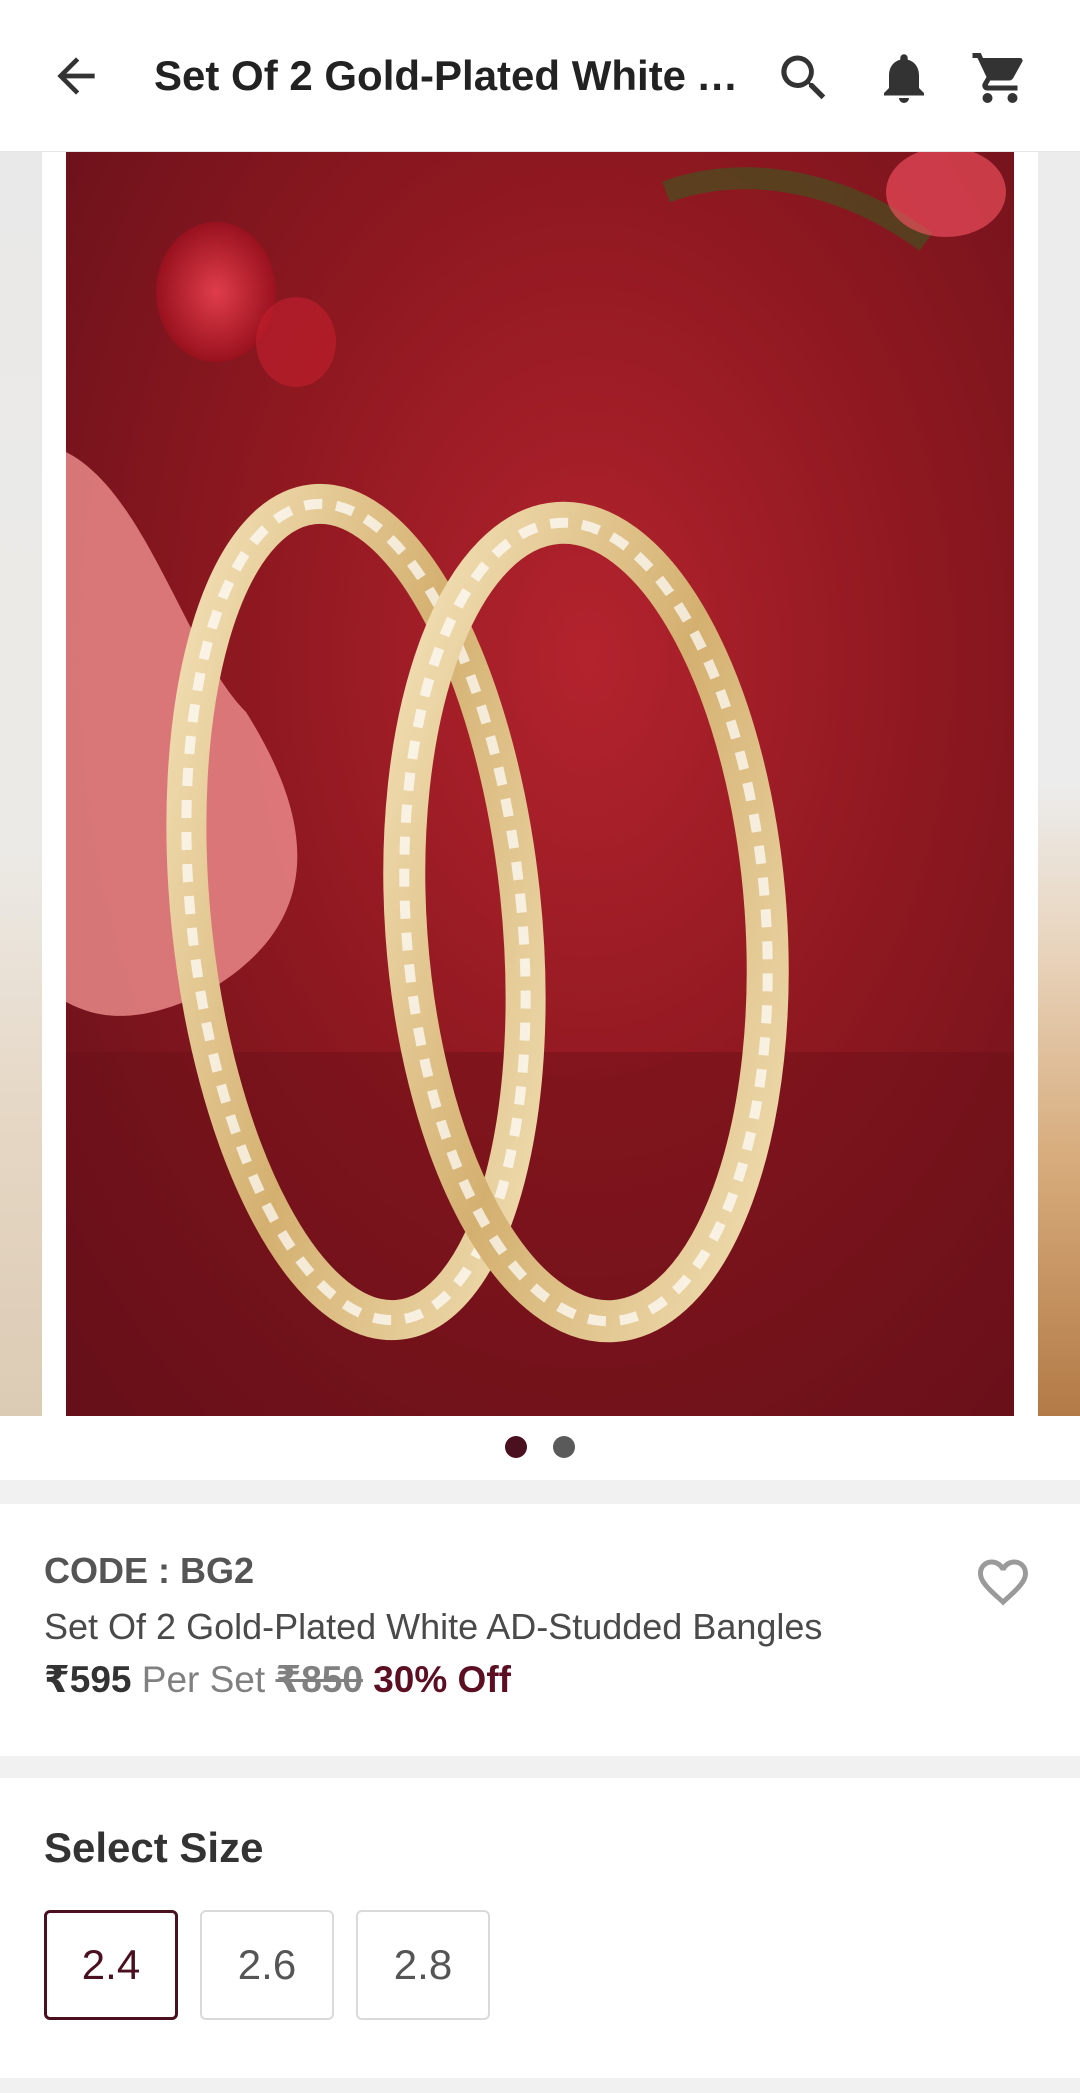 The width and height of the screenshot is (1080, 2093). Describe the element at coordinates (88, 1679) in the screenshot. I see `selling-price: ₹595` at that location.